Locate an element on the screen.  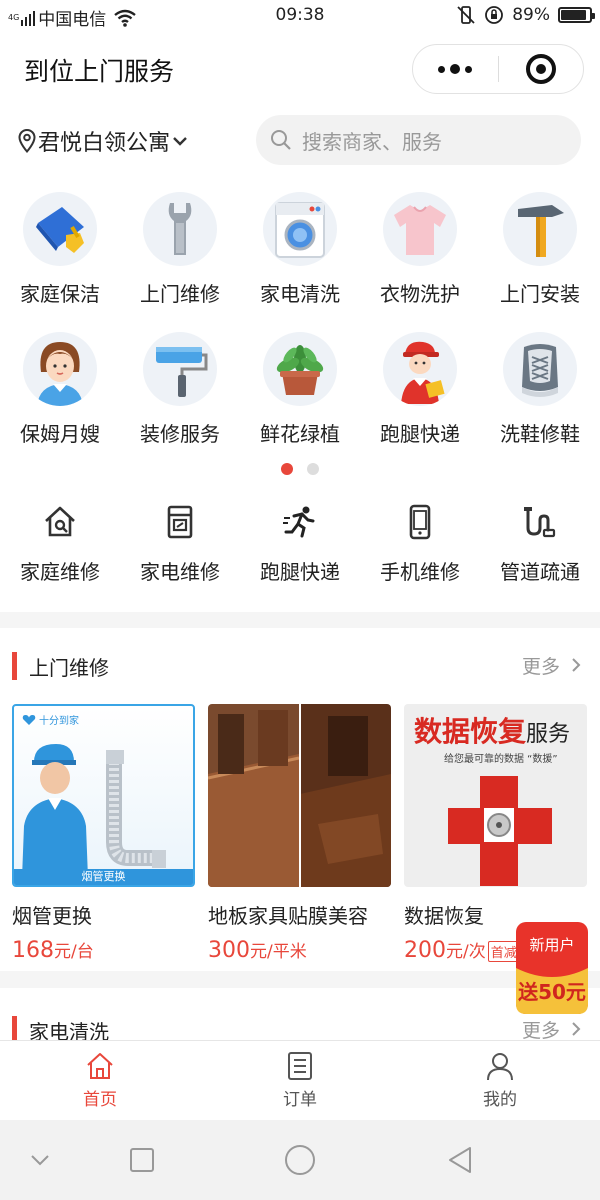
nanny-icon is located at coordinates (60, 369).